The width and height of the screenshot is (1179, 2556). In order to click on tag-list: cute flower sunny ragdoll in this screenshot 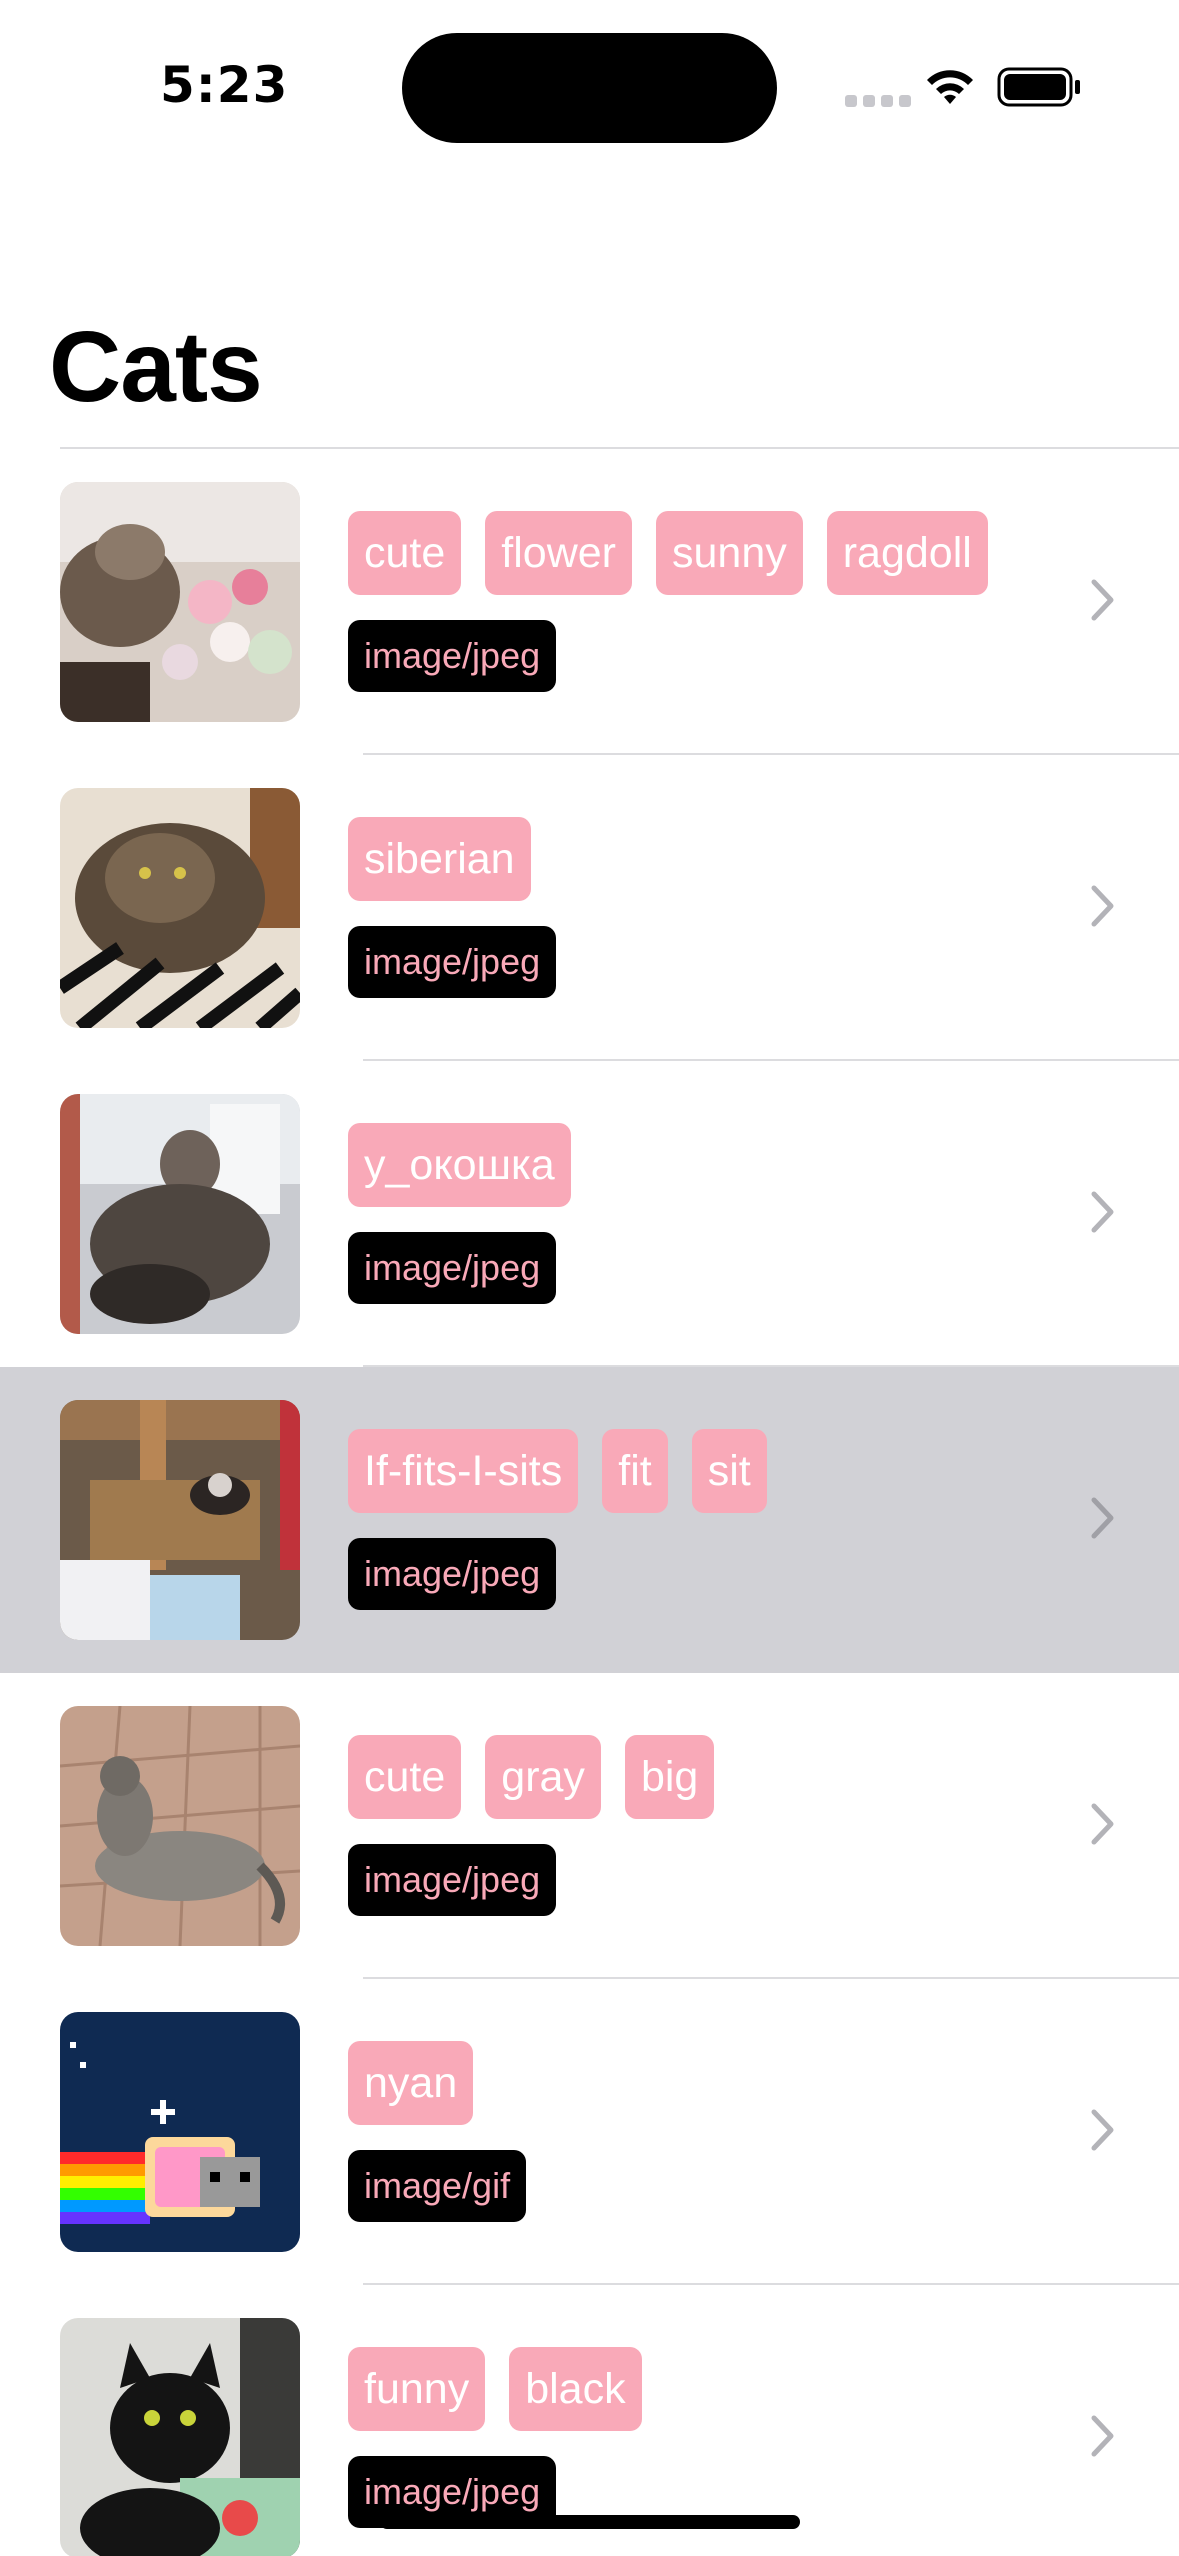, I will do `click(670, 553)`.